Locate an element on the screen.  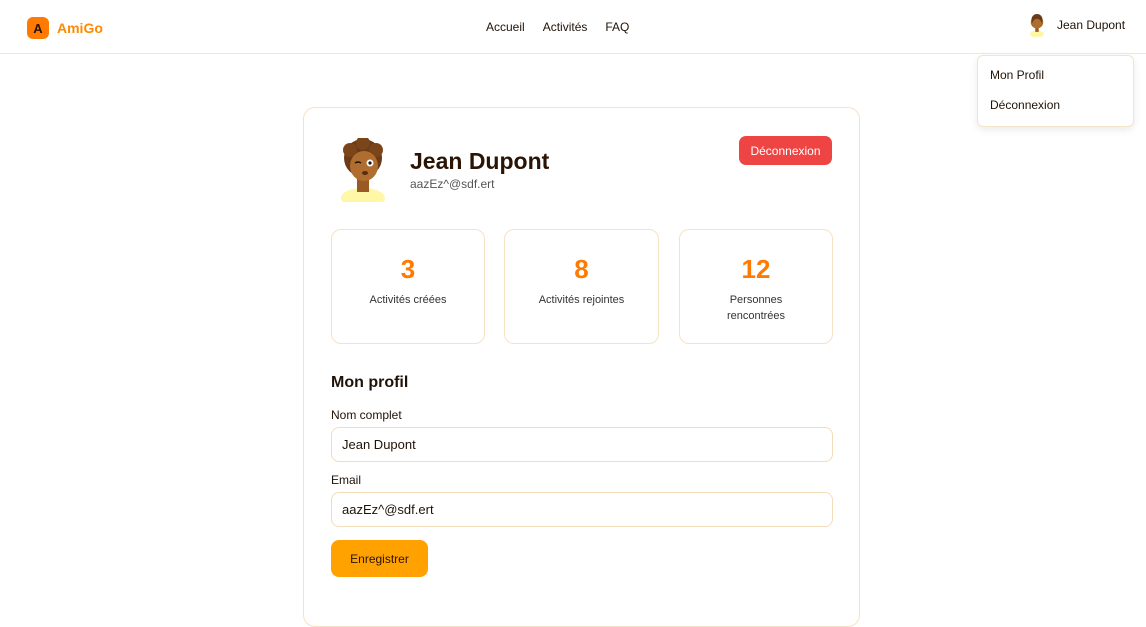
nav-link-activites: Activités is located at coordinates (565, 27).